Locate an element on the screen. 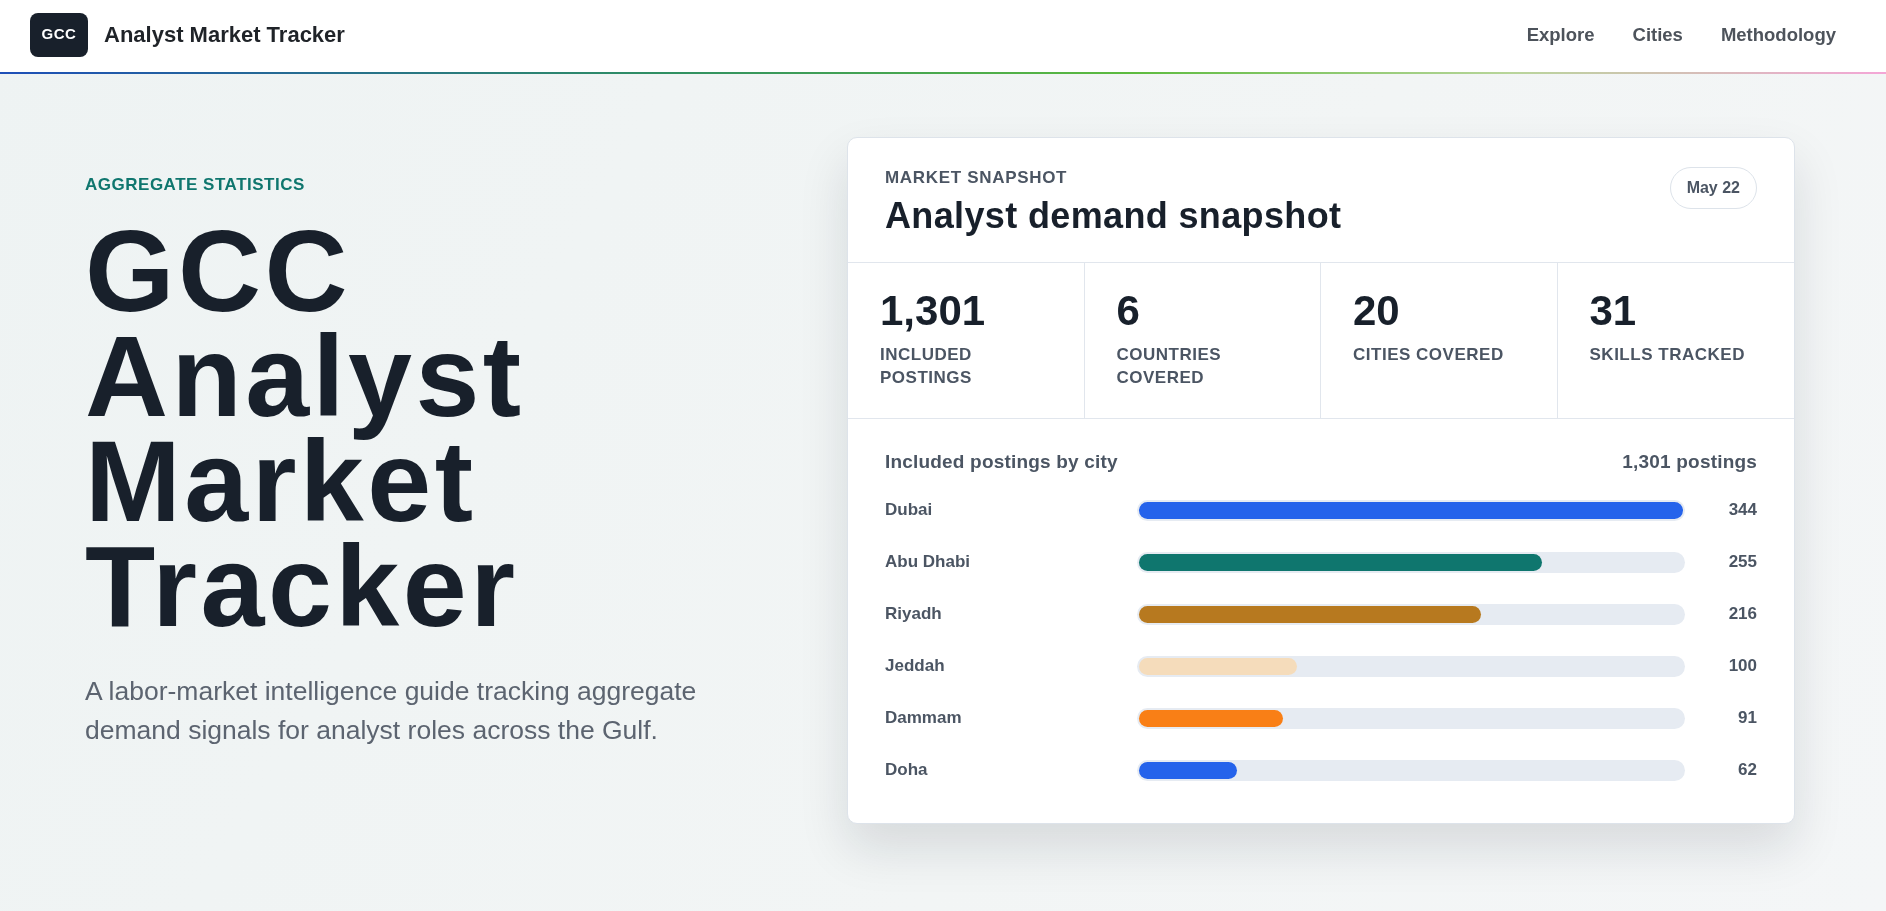 This screenshot has width=1886, height=911. bar-value: 100 is located at coordinates (1742, 666).